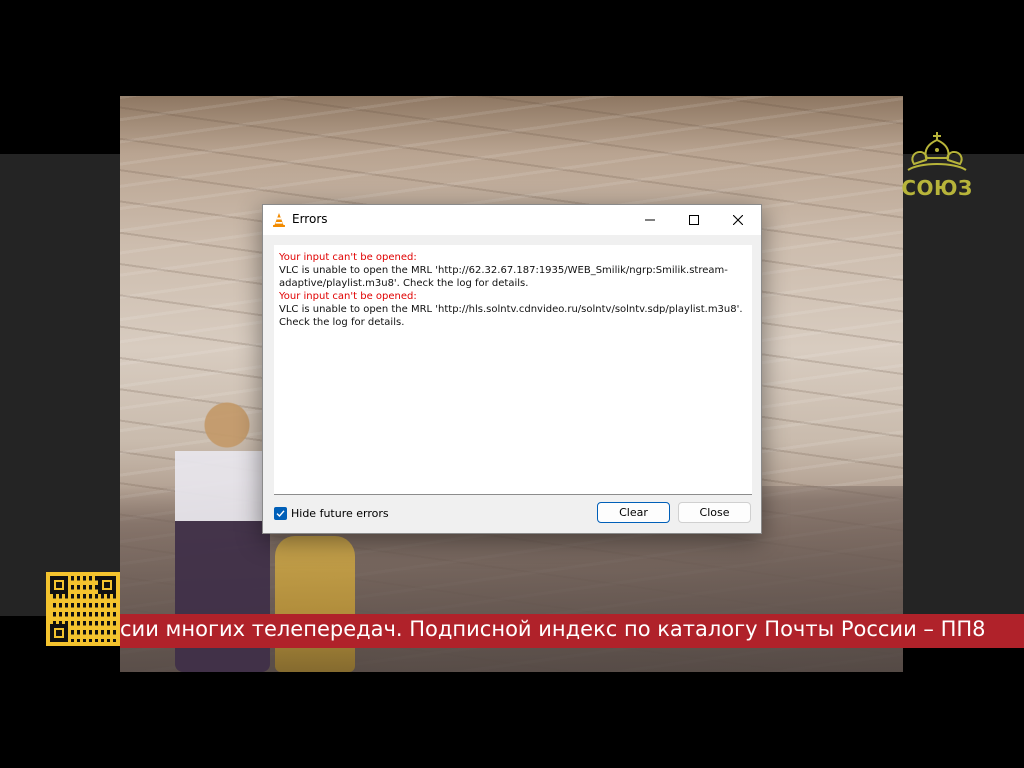 Image resolution: width=1024 pixels, height=768 pixels. Describe the element at coordinates (310, 219) in the screenshot. I see `dialog-title: Errors` at that location.